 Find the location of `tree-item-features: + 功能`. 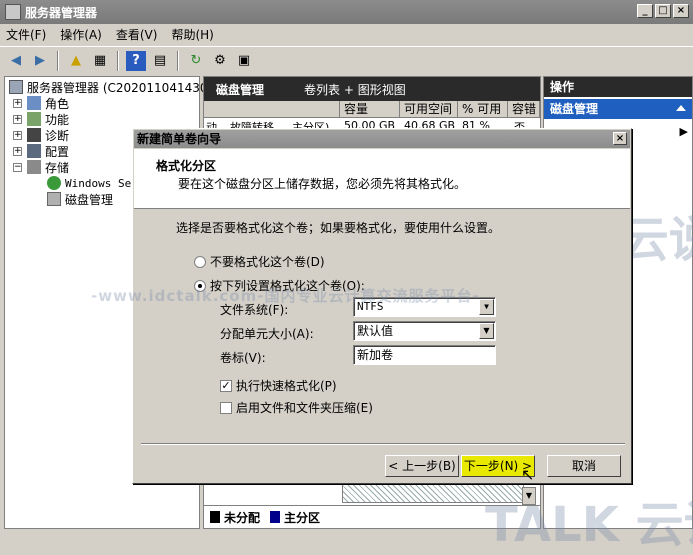

tree-item-features: + 功能 is located at coordinates (41, 119).